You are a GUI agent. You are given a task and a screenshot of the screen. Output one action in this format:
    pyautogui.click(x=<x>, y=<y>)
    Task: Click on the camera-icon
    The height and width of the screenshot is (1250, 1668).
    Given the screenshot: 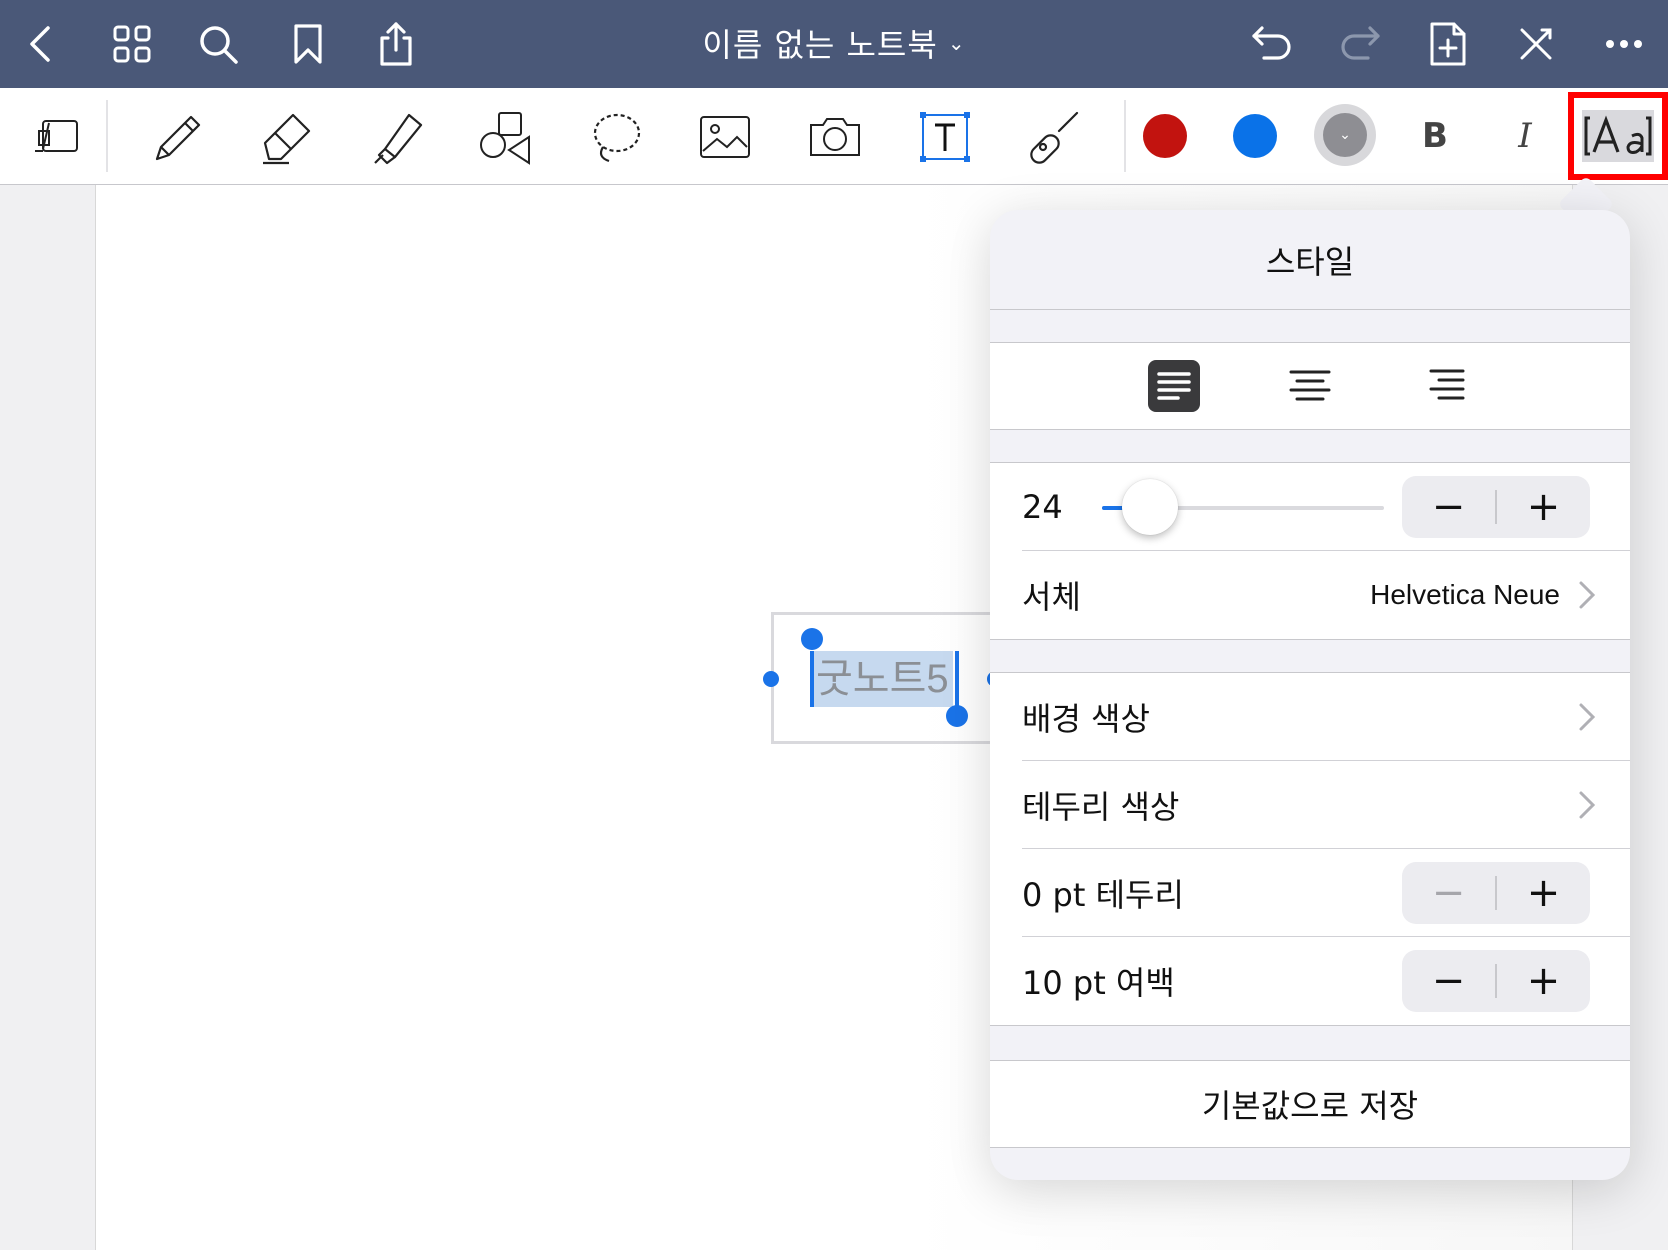 What is the action you would take?
    pyautogui.click(x=835, y=137)
    